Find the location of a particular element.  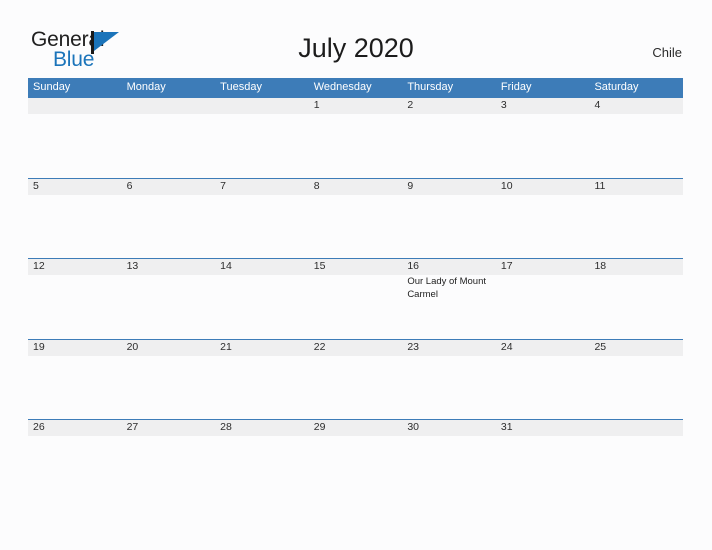

day-cell-21: 21 is located at coordinates (262, 379).